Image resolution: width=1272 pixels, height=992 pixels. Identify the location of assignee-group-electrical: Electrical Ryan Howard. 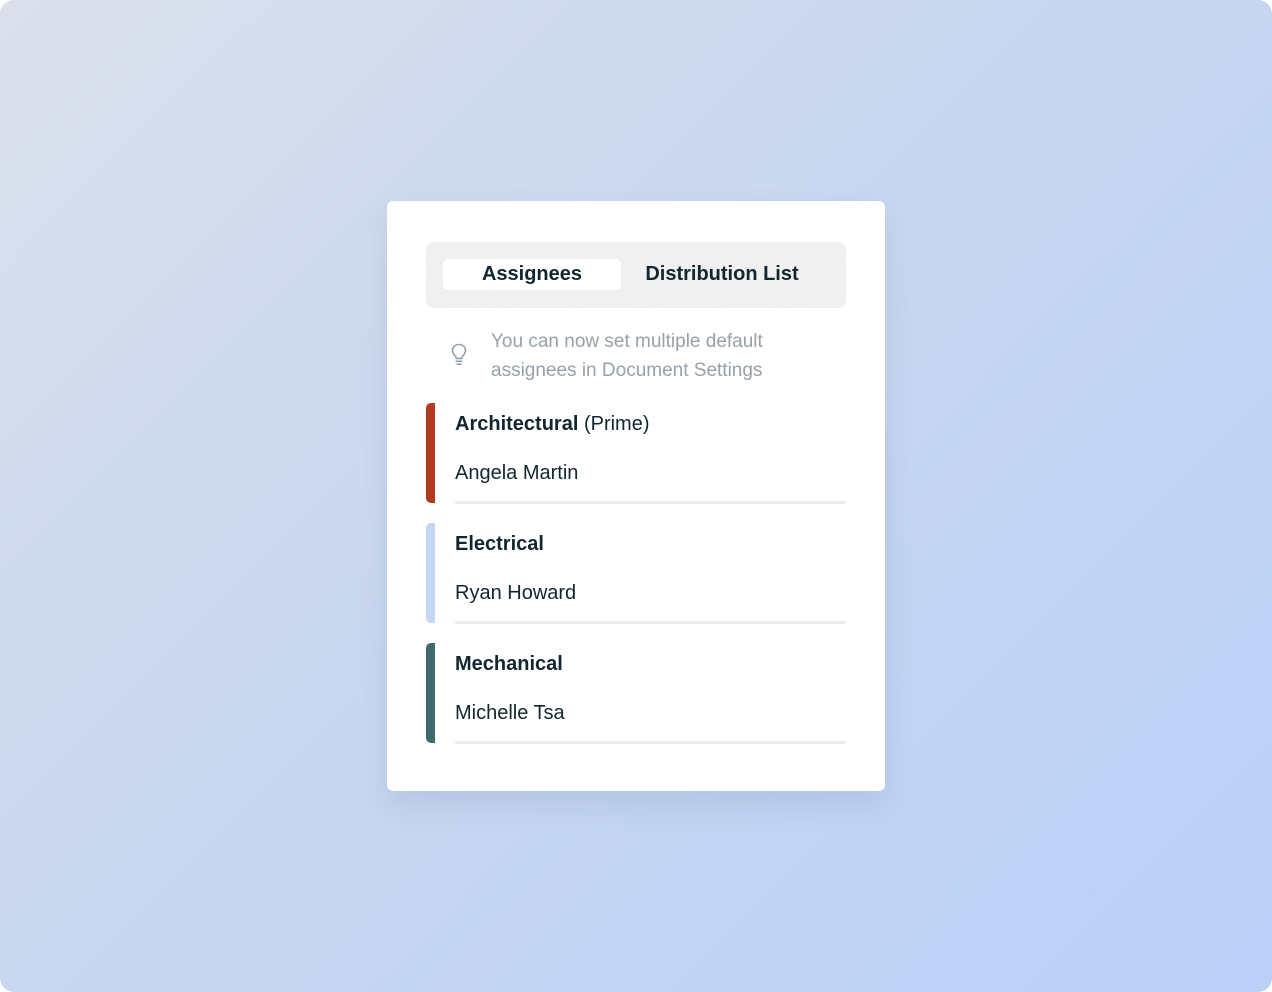
(636, 573).